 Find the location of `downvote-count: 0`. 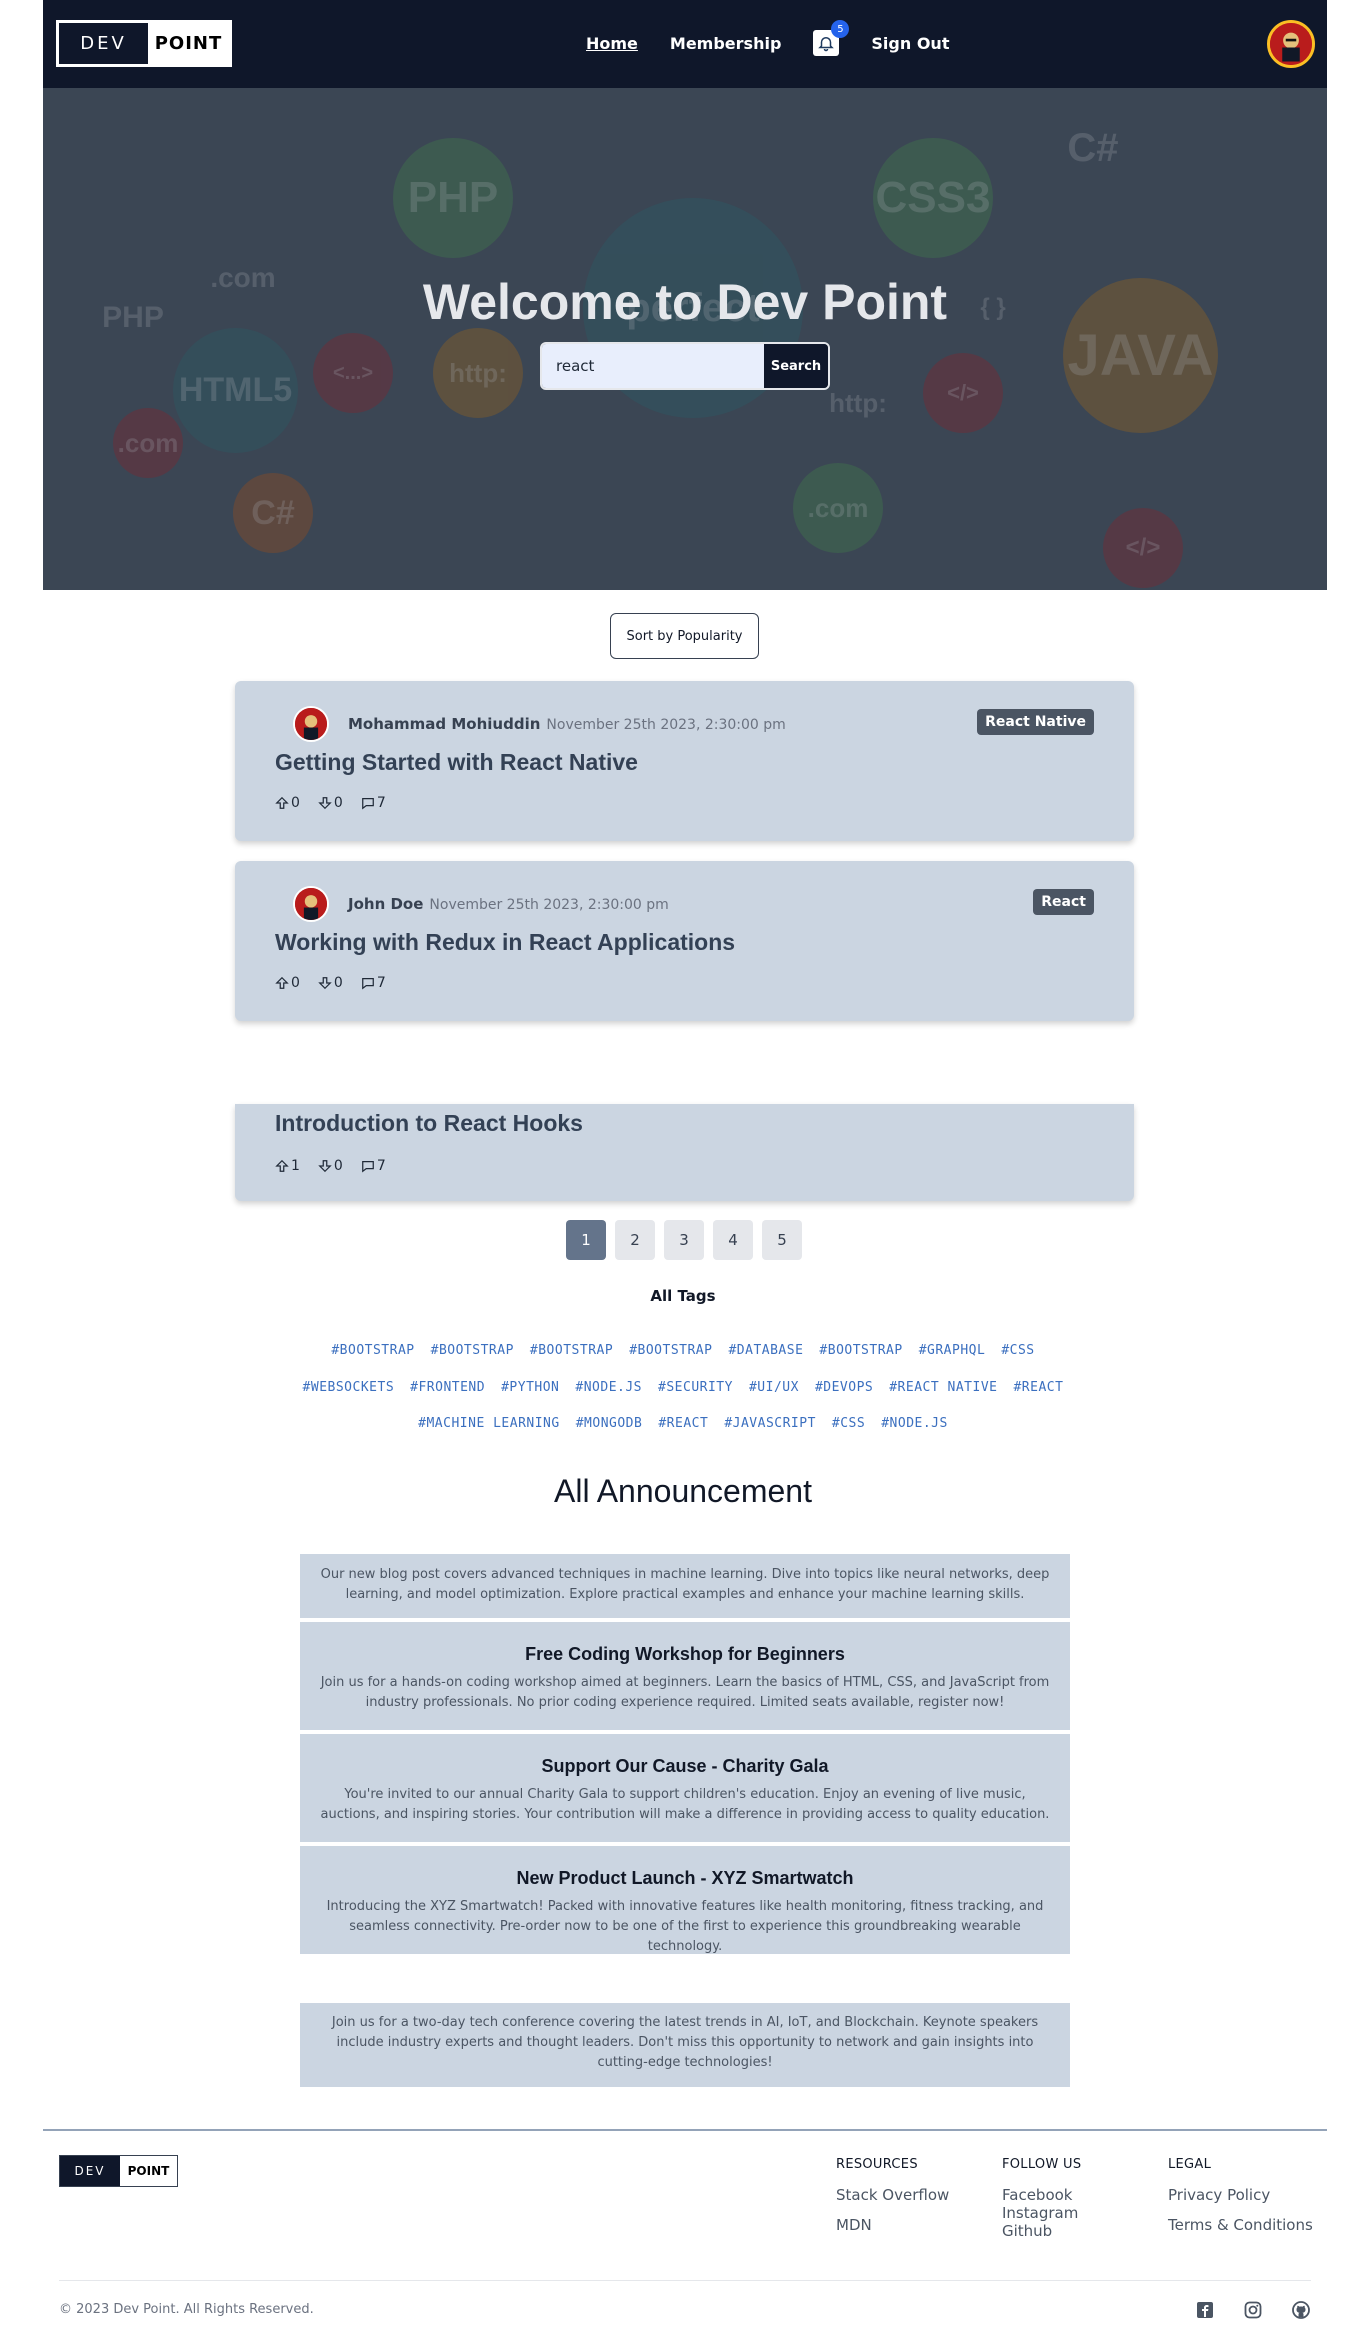

downvote-count: 0 is located at coordinates (338, 983).